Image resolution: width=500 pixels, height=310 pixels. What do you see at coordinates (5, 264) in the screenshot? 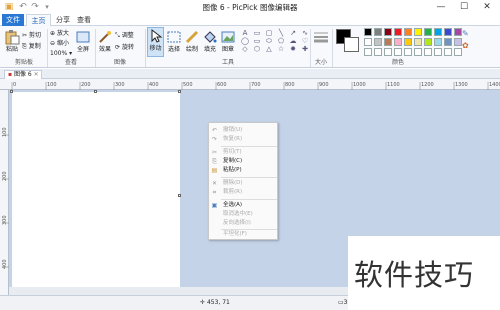
I see `ruler-tick-label: 400` at bounding box center [5, 264].